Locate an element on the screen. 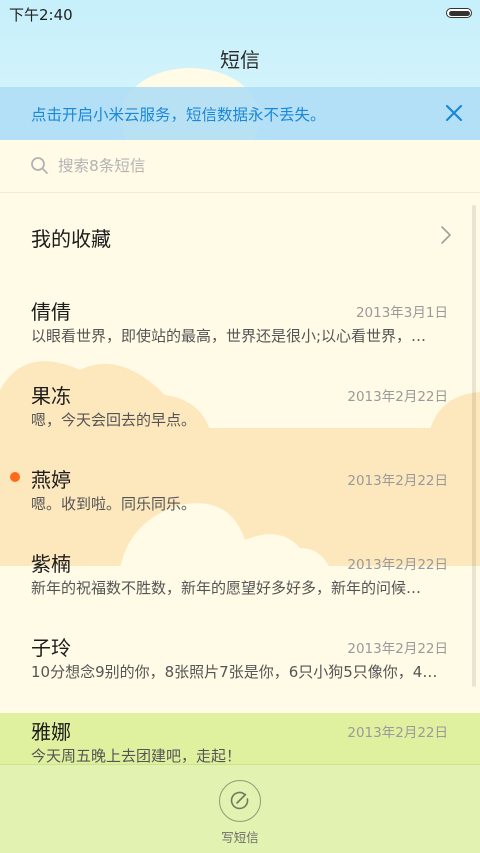  contact-name: 子玲 is located at coordinates (51, 648).